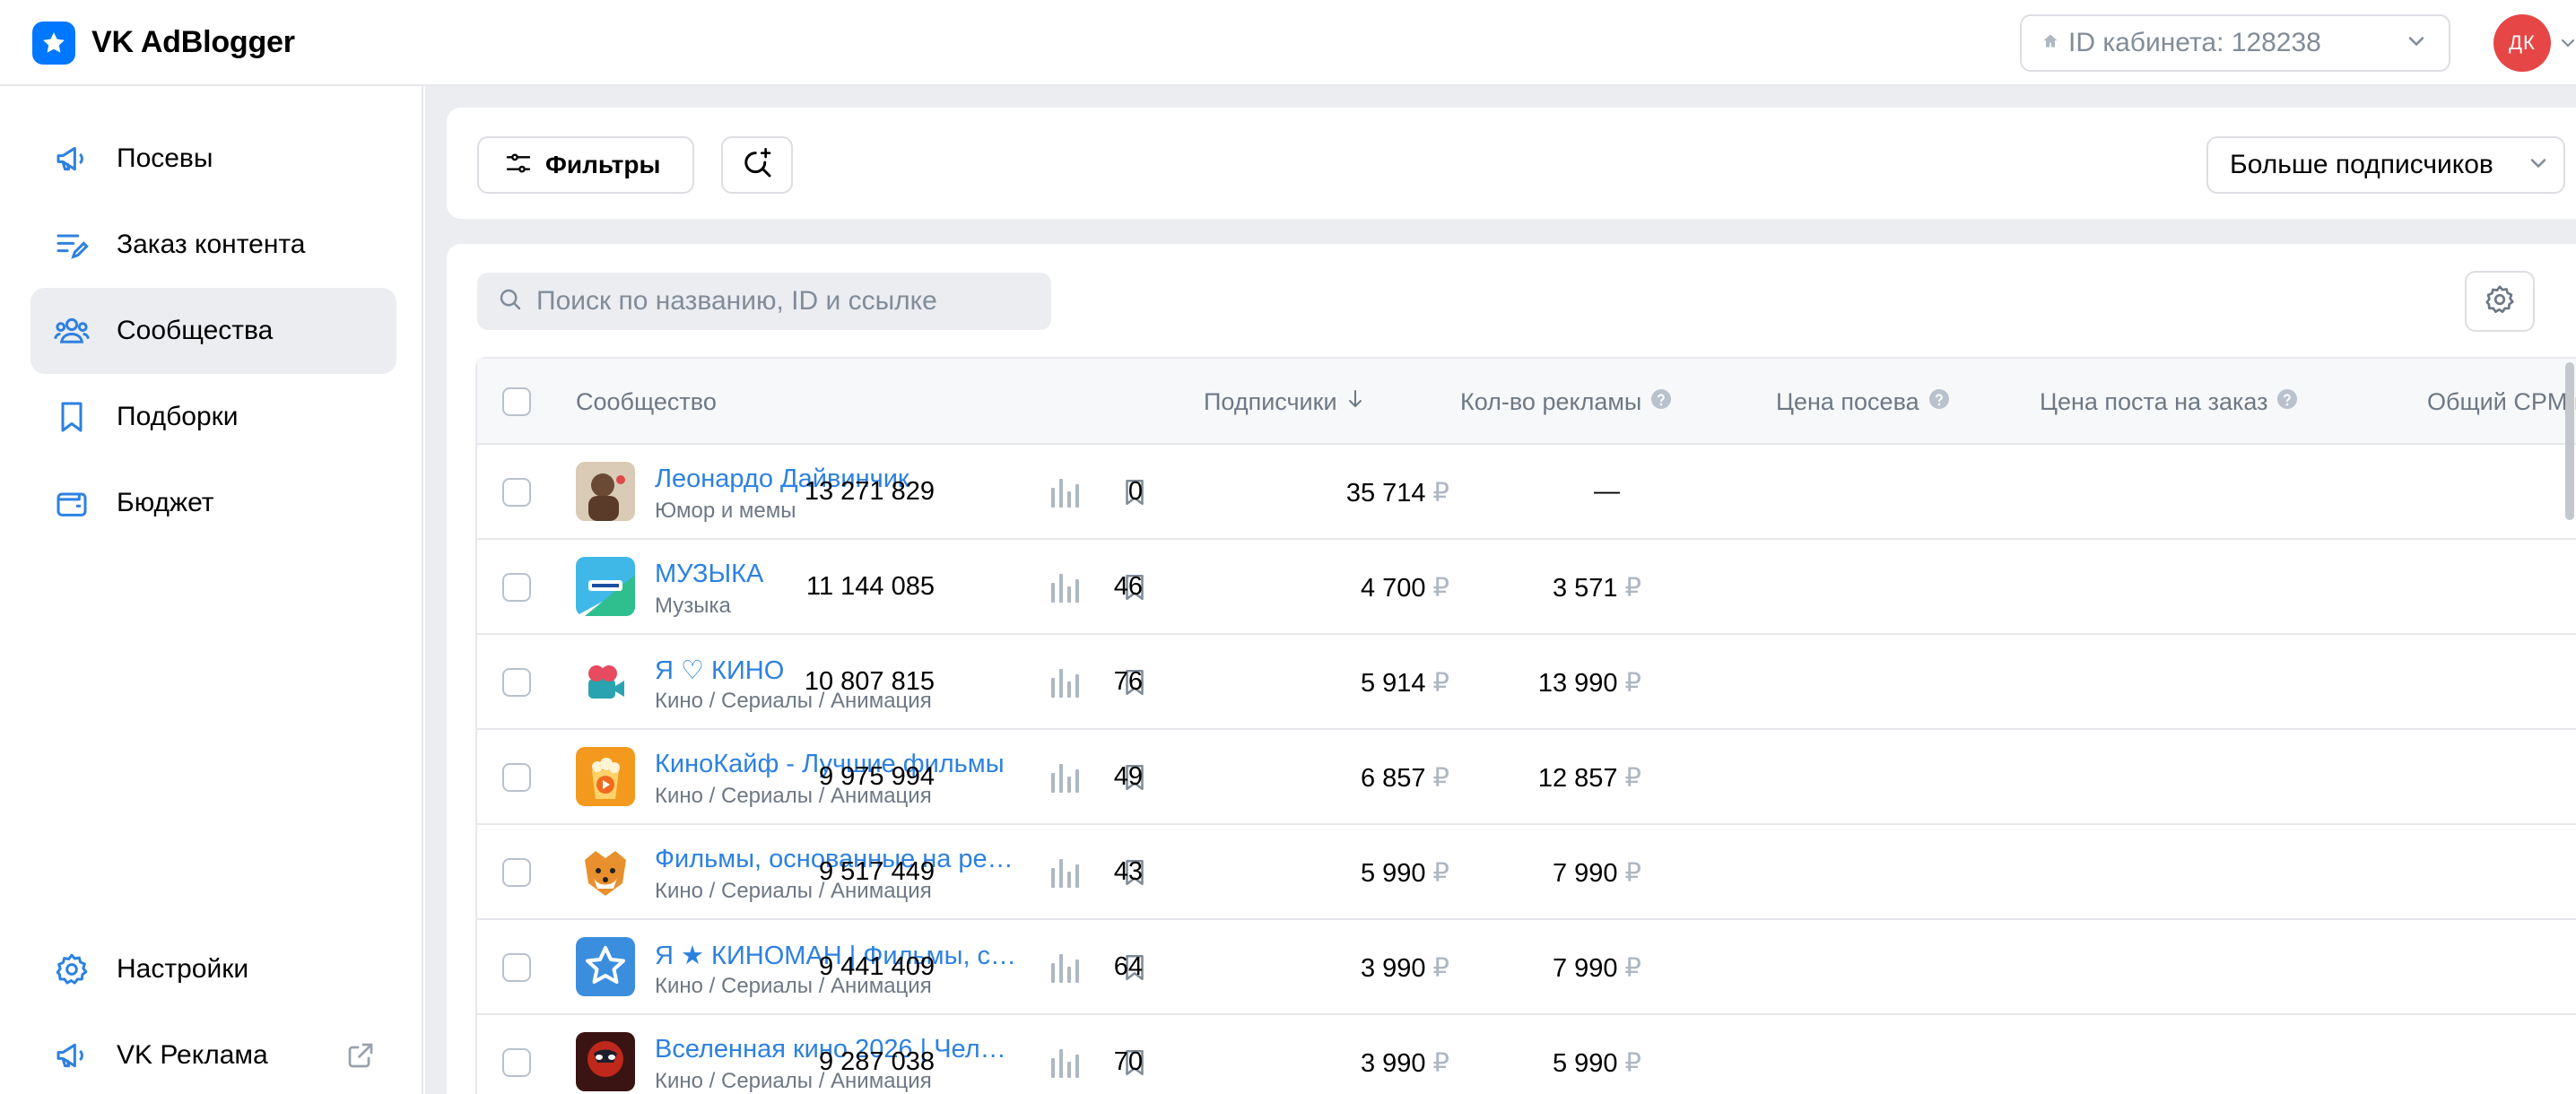 The image size is (2576, 1094). I want to click on seed-price-value: 5 914 ₽, so click(1405, 683).